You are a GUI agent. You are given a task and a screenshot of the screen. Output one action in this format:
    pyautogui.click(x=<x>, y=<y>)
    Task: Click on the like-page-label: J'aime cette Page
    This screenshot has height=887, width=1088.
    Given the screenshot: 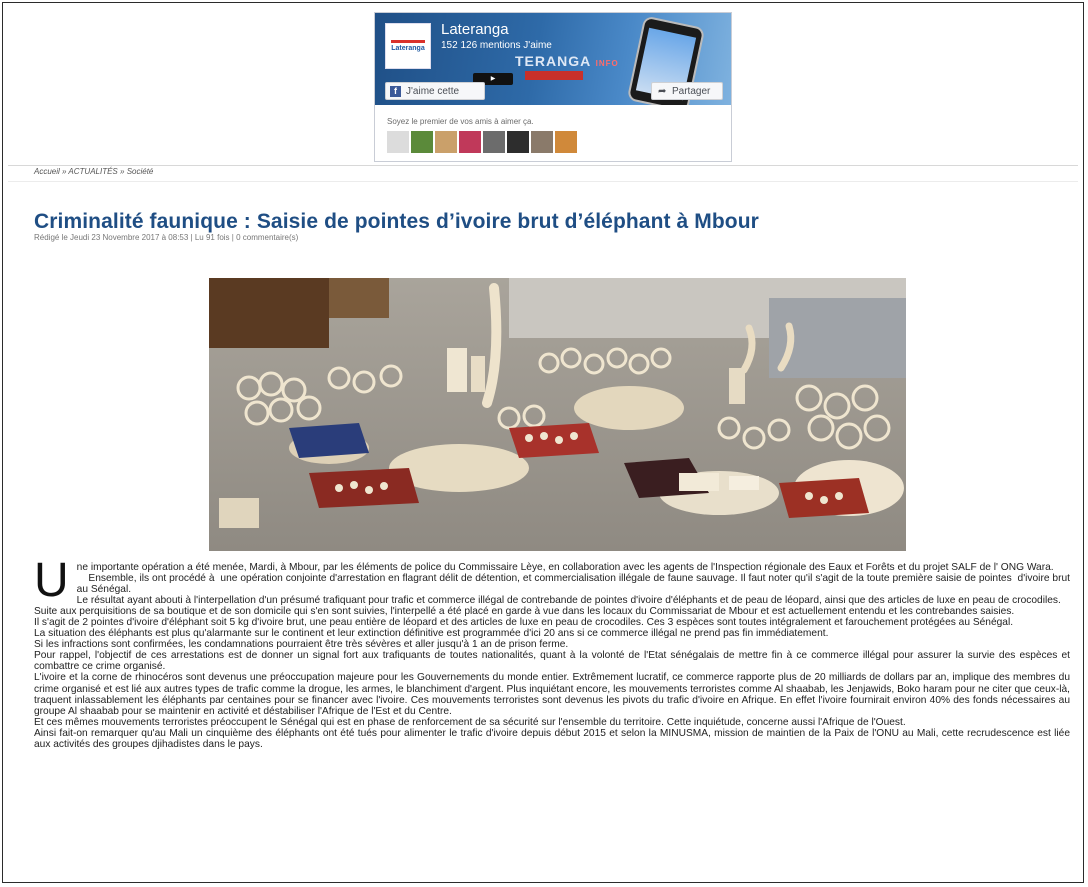 What is the action you would take?
    pyautogui.click(x=433, y=95)
    